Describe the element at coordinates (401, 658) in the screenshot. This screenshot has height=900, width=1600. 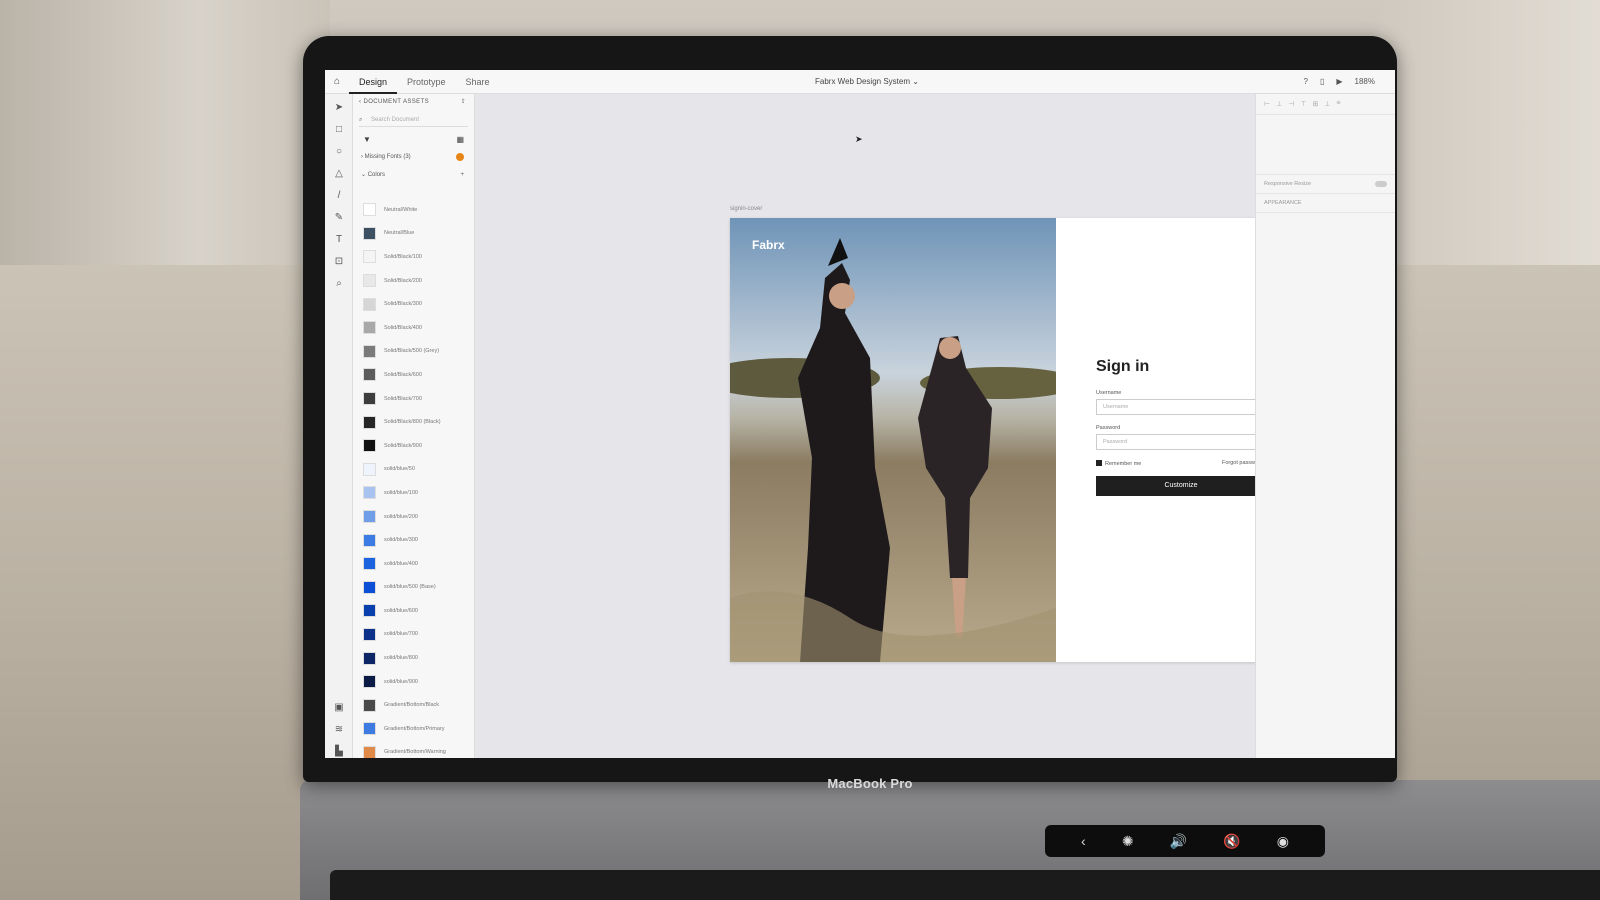
I see `color-swatch-label: solid/blue/800` at that location.